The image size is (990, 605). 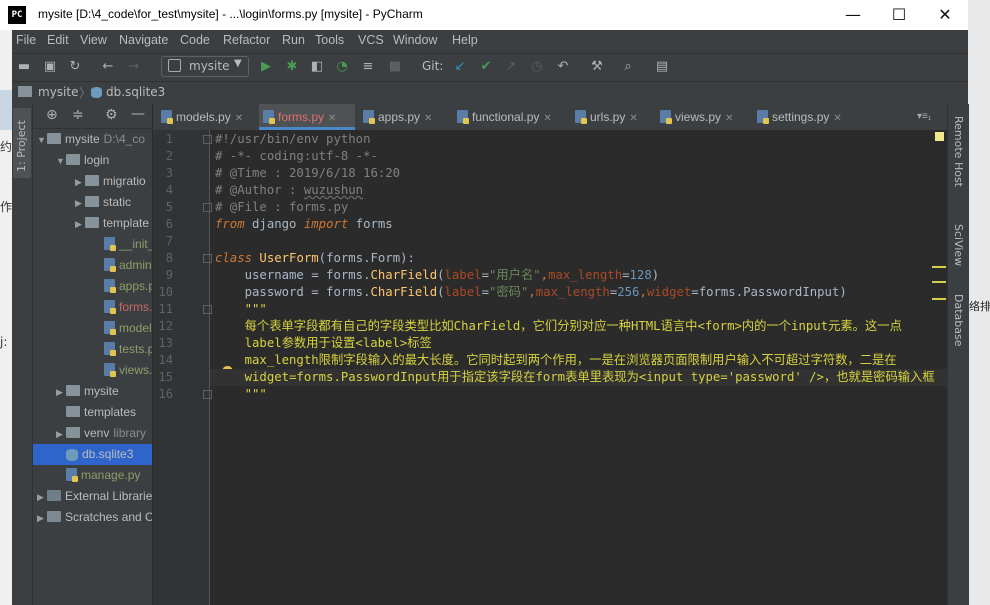 What do you see at coordinates (512, 117) in the screenshot?
I see `tab-functional: functional.py ✕` at bounding box center [512, 117].